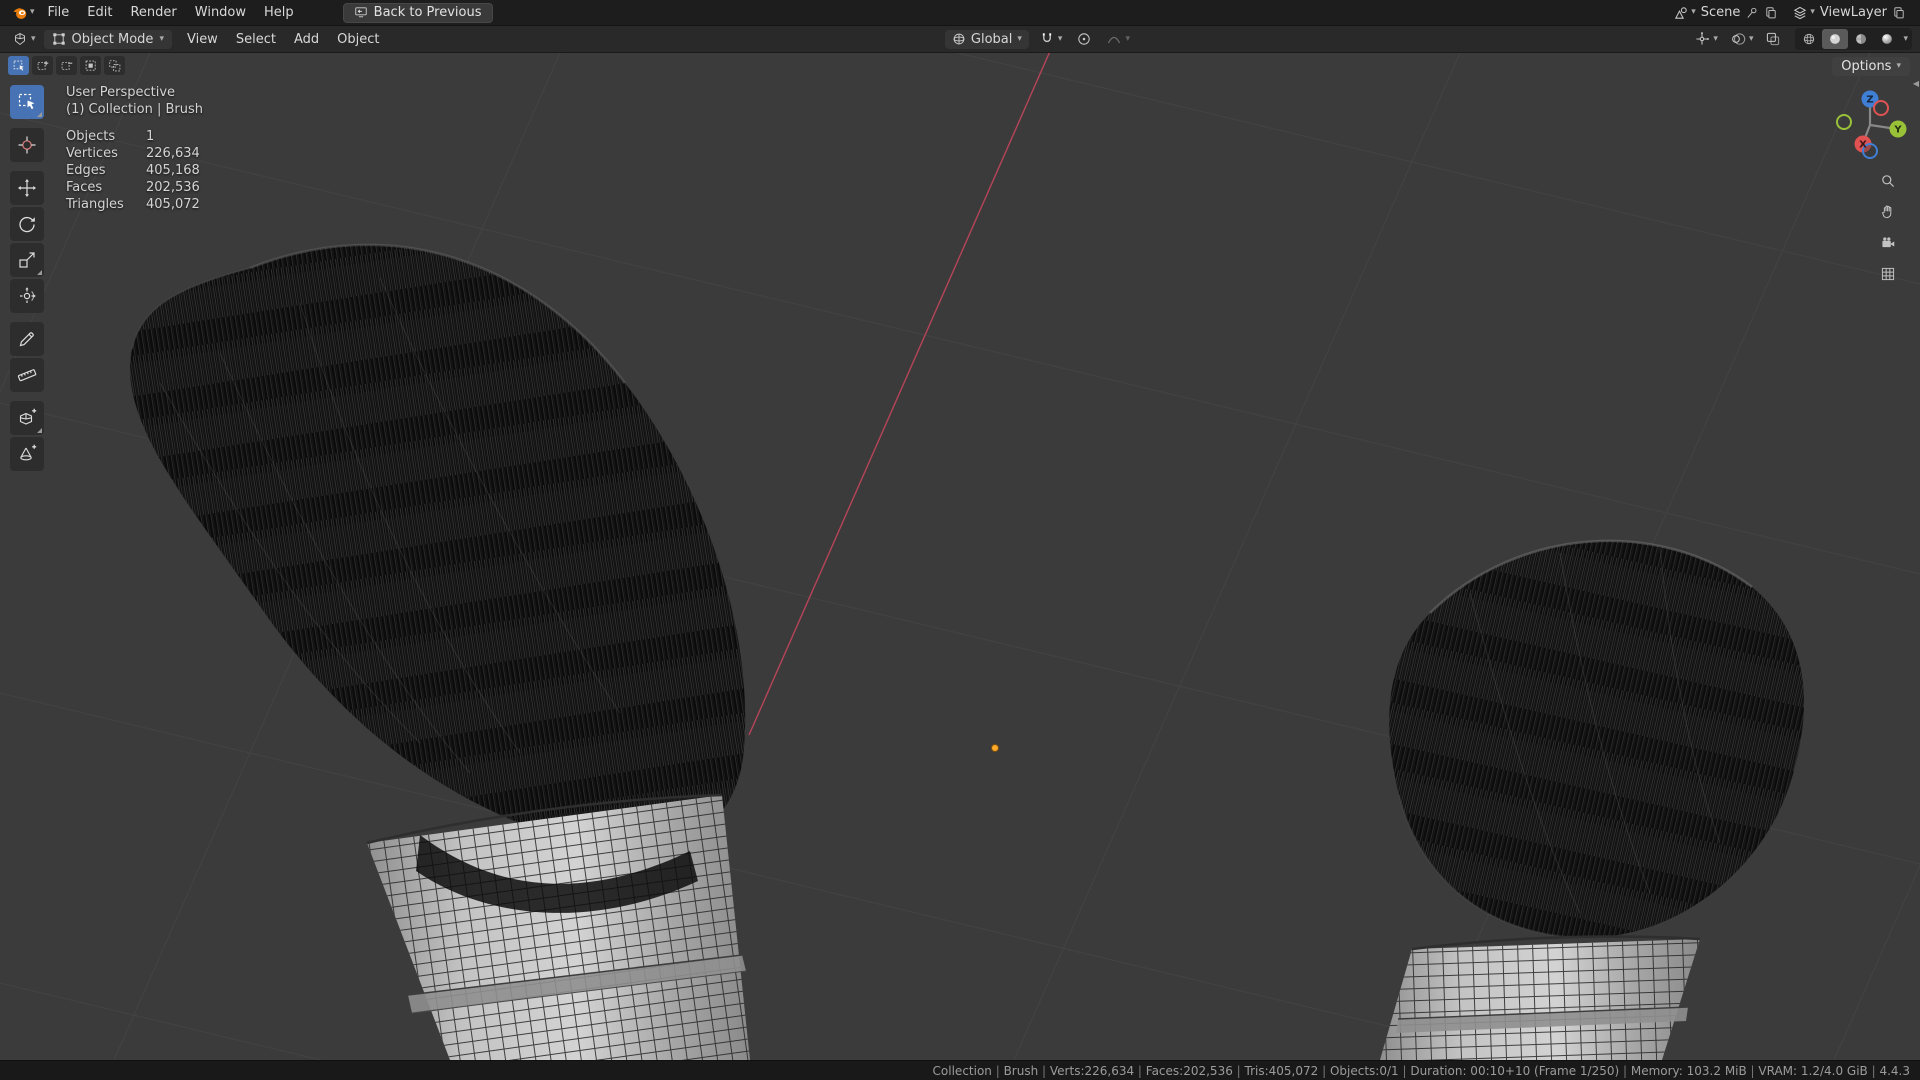 Image resolution: width=1920 pixels, height=1080 pixels. What do you see at coordinates (899, 394) in the screenshot?
I see `axis-line-x` at bounding box center [899, 394].